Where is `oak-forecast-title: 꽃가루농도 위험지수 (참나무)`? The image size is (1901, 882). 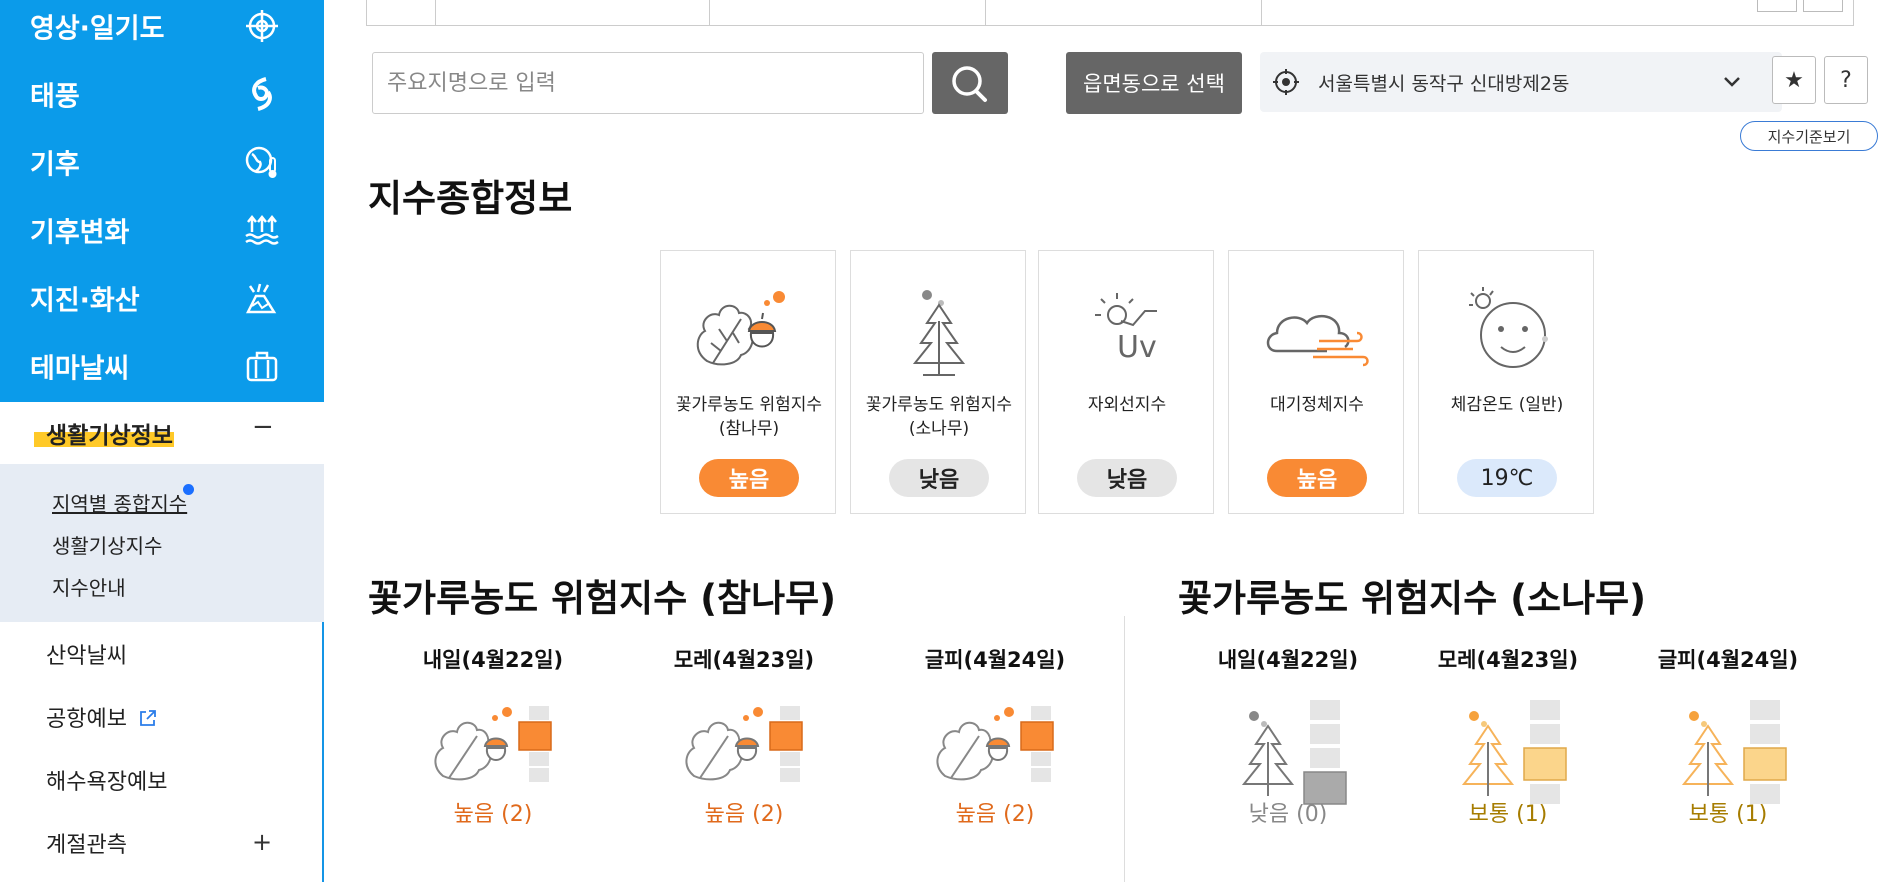
oak-forecast-title: 꽃가루농도 위험지수 (참나무) is located at coordinates (602, 598).